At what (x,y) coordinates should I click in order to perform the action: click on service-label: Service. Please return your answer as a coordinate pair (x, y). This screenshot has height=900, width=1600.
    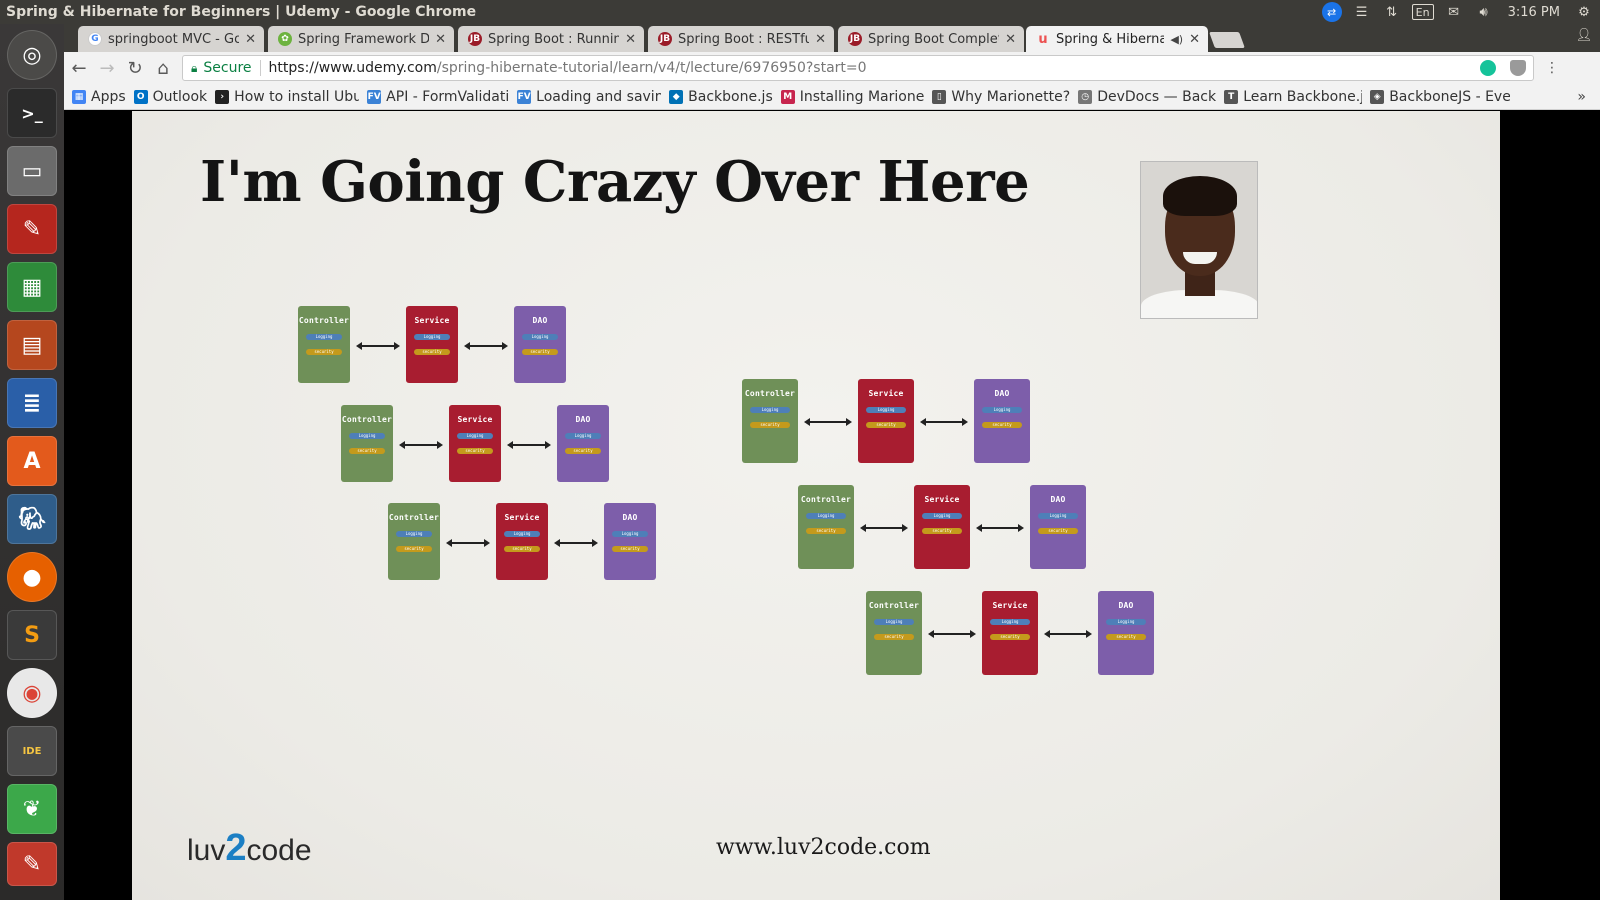
    Looking at the image, I should click on (475, 419).